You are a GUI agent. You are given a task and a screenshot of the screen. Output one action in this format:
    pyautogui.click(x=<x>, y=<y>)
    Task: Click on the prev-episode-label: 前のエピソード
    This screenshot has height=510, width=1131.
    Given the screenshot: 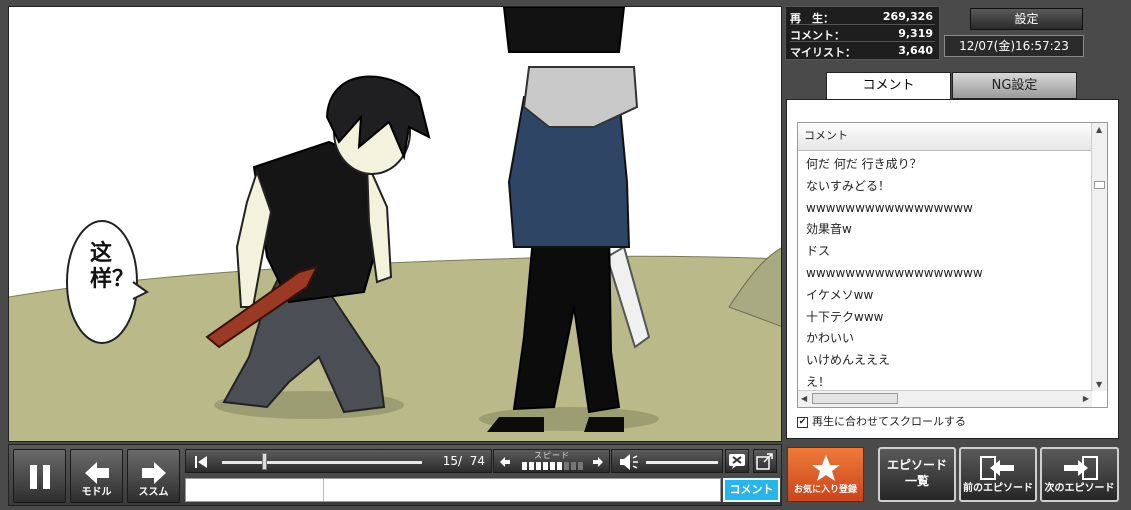 What is the action you would take?
    pyautogui.click(x=998, y=488)
    